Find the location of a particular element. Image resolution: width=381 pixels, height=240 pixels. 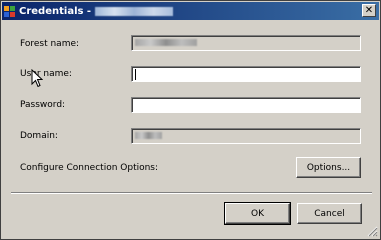

forest-name-field is located at coordinates (246, 43).